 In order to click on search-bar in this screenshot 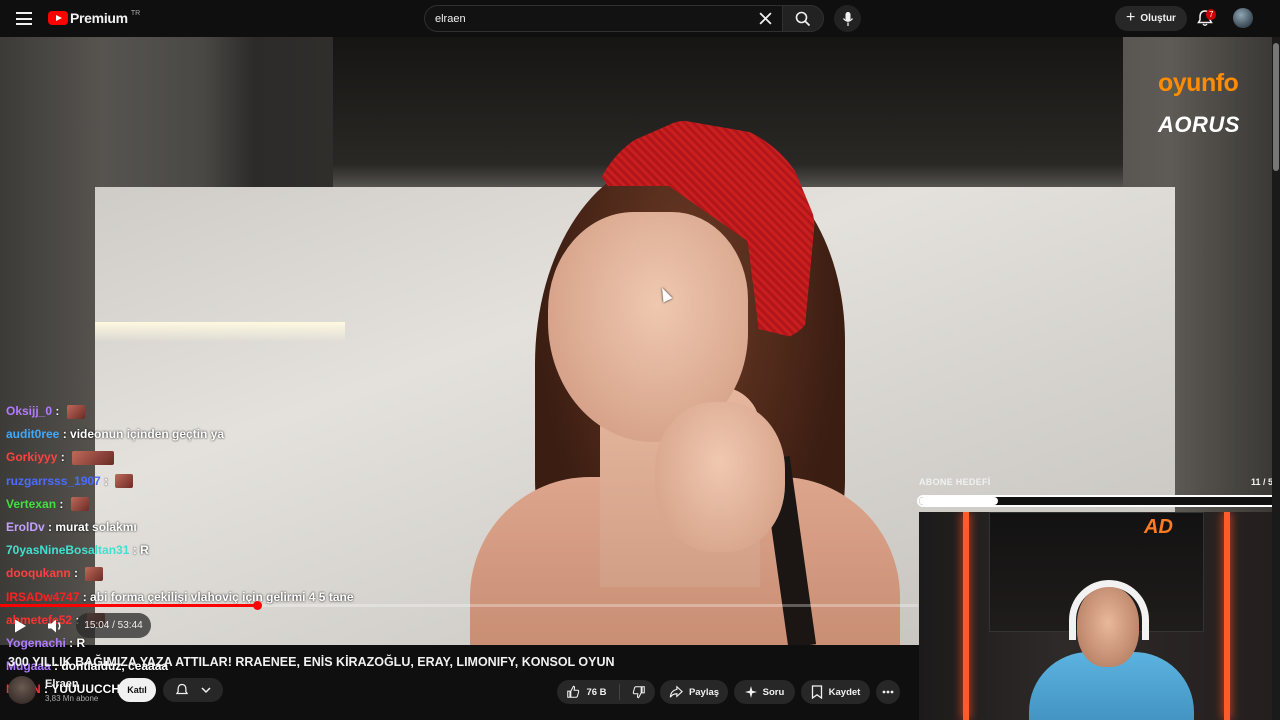, I will do `click(624, 18)`.